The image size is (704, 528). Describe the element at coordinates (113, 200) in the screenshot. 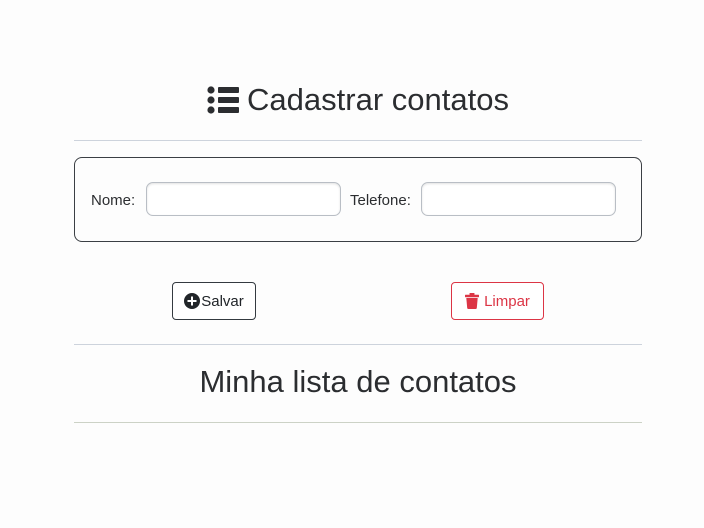

I see `name-label: Nome:` at that location.